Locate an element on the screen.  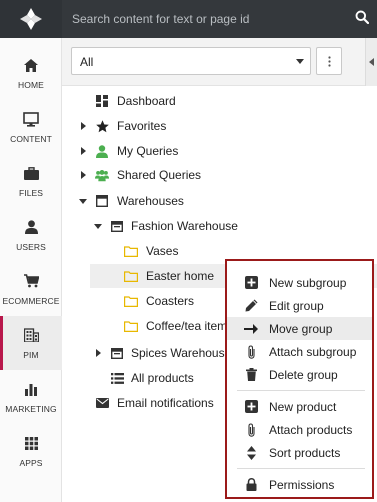
rail-home: HOME is located at coordinates (31, 73).